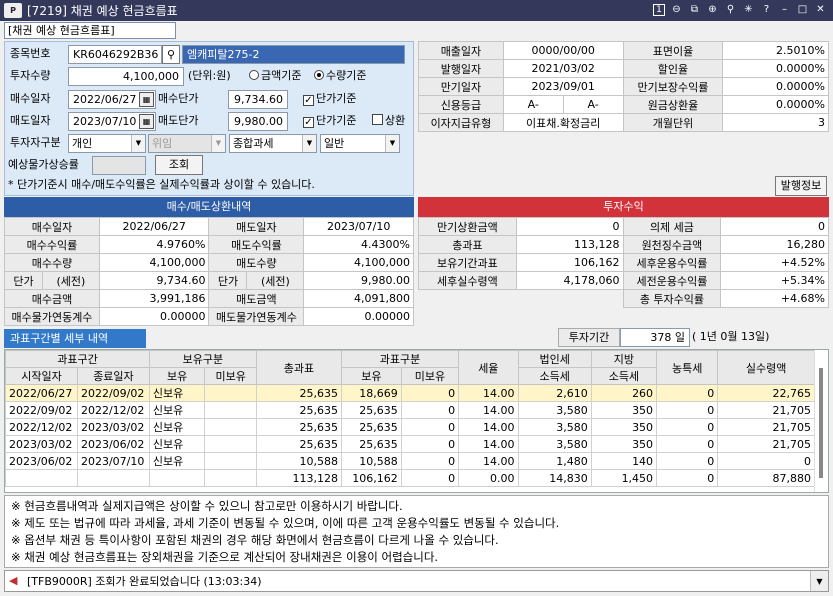 The height and width of the screenshot is (596, 833). I want to click on table-cell: 2022/09/02, so click(41, 410).